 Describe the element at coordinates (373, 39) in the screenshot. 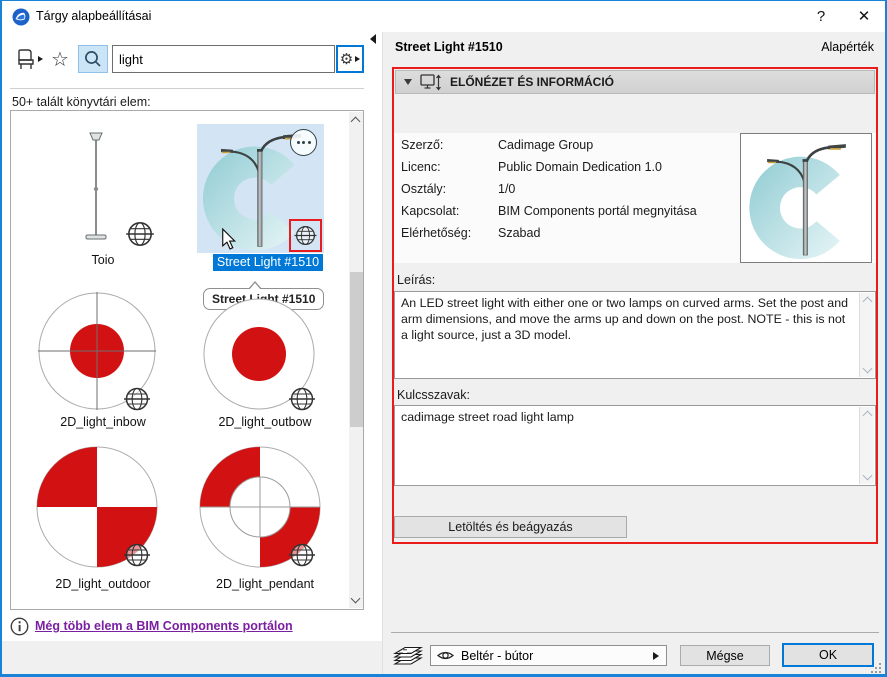

I see `collapse-panel-arrow-icon` at that location.